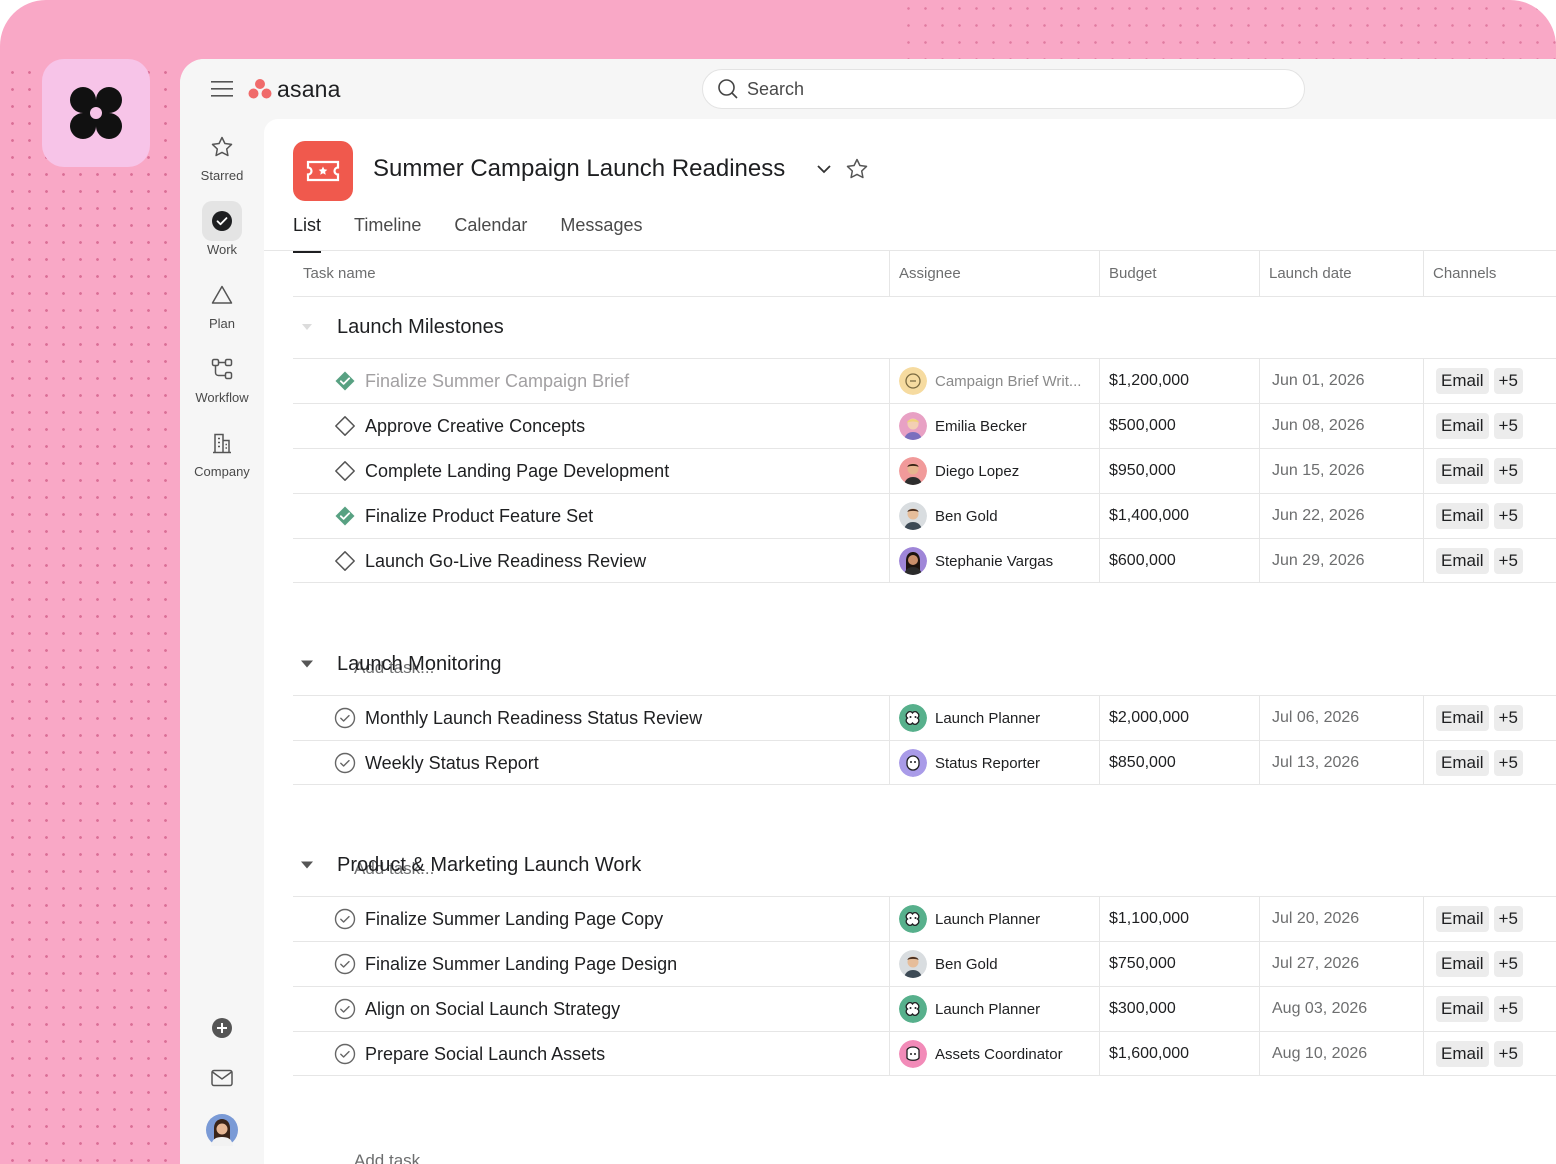  Describe the element at coordinates (514, 919) in the screenshot. I see `task-name: Finalize Summer Landing Page Copy` at that location.